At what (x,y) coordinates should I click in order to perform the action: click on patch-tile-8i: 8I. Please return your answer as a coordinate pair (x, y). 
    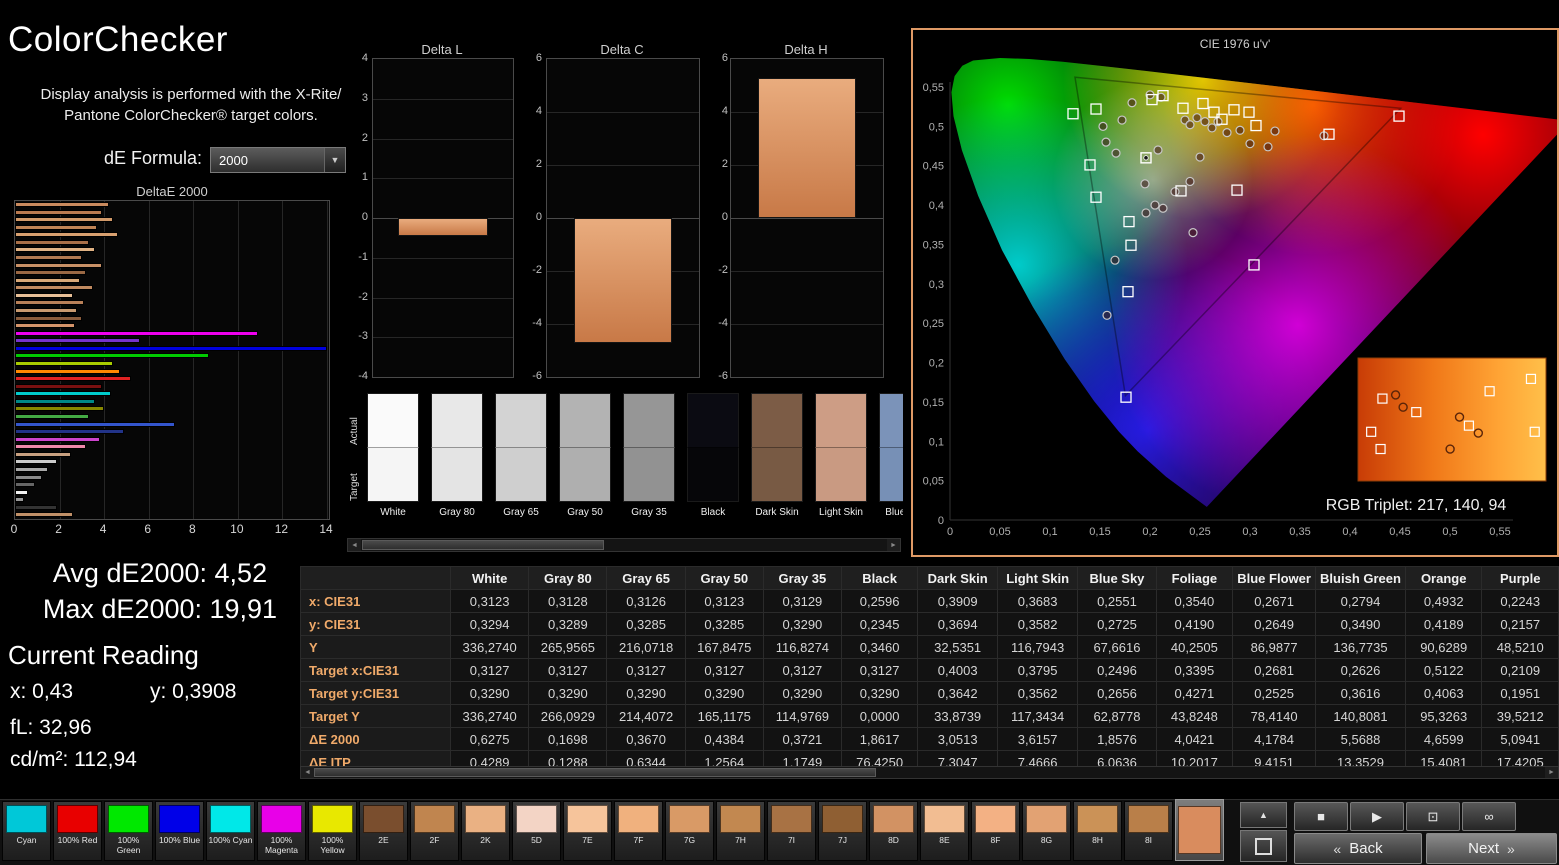
    Looking at the image, I should click on (1148, 831).